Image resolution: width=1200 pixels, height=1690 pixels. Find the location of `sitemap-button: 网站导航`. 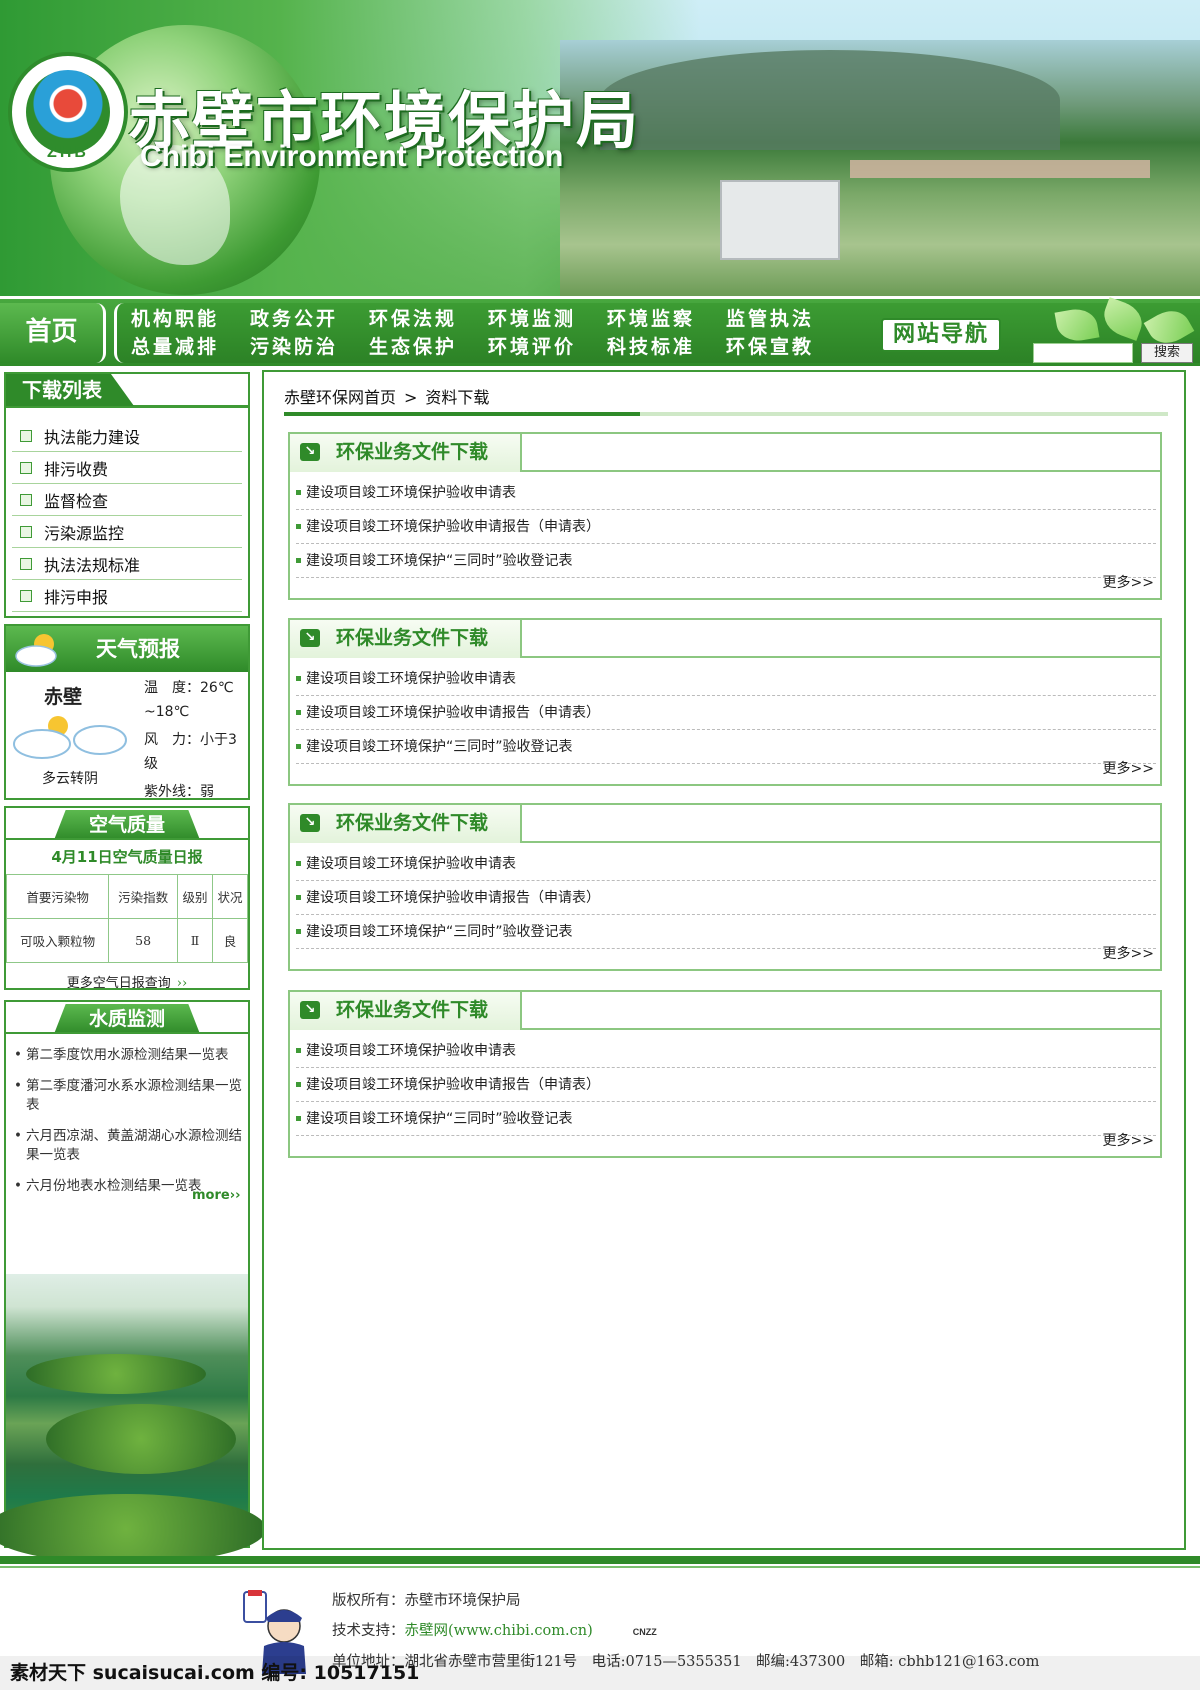

sitemap-button: 网站导航 is located at coordinates (941, 335).